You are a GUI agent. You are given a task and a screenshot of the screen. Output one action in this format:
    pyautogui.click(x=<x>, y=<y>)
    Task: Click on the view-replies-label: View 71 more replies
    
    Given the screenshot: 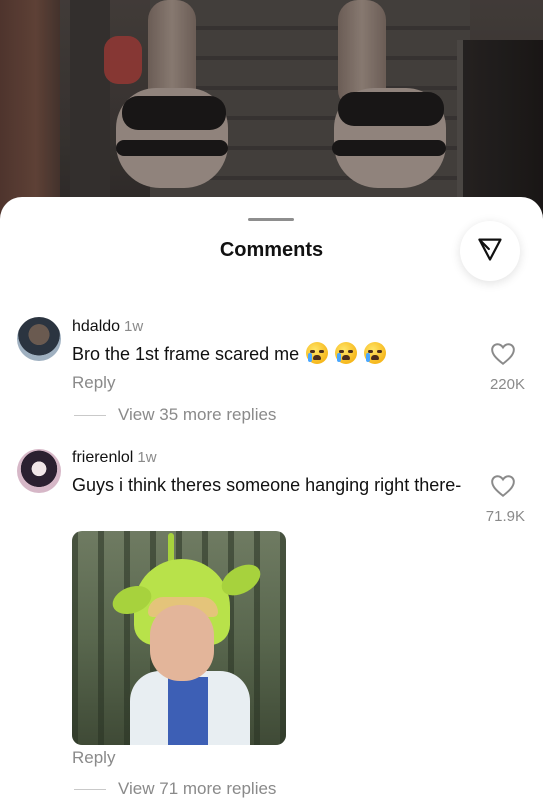 What is the action you would take?
    pyautogui.click(x=197, y=788)
    